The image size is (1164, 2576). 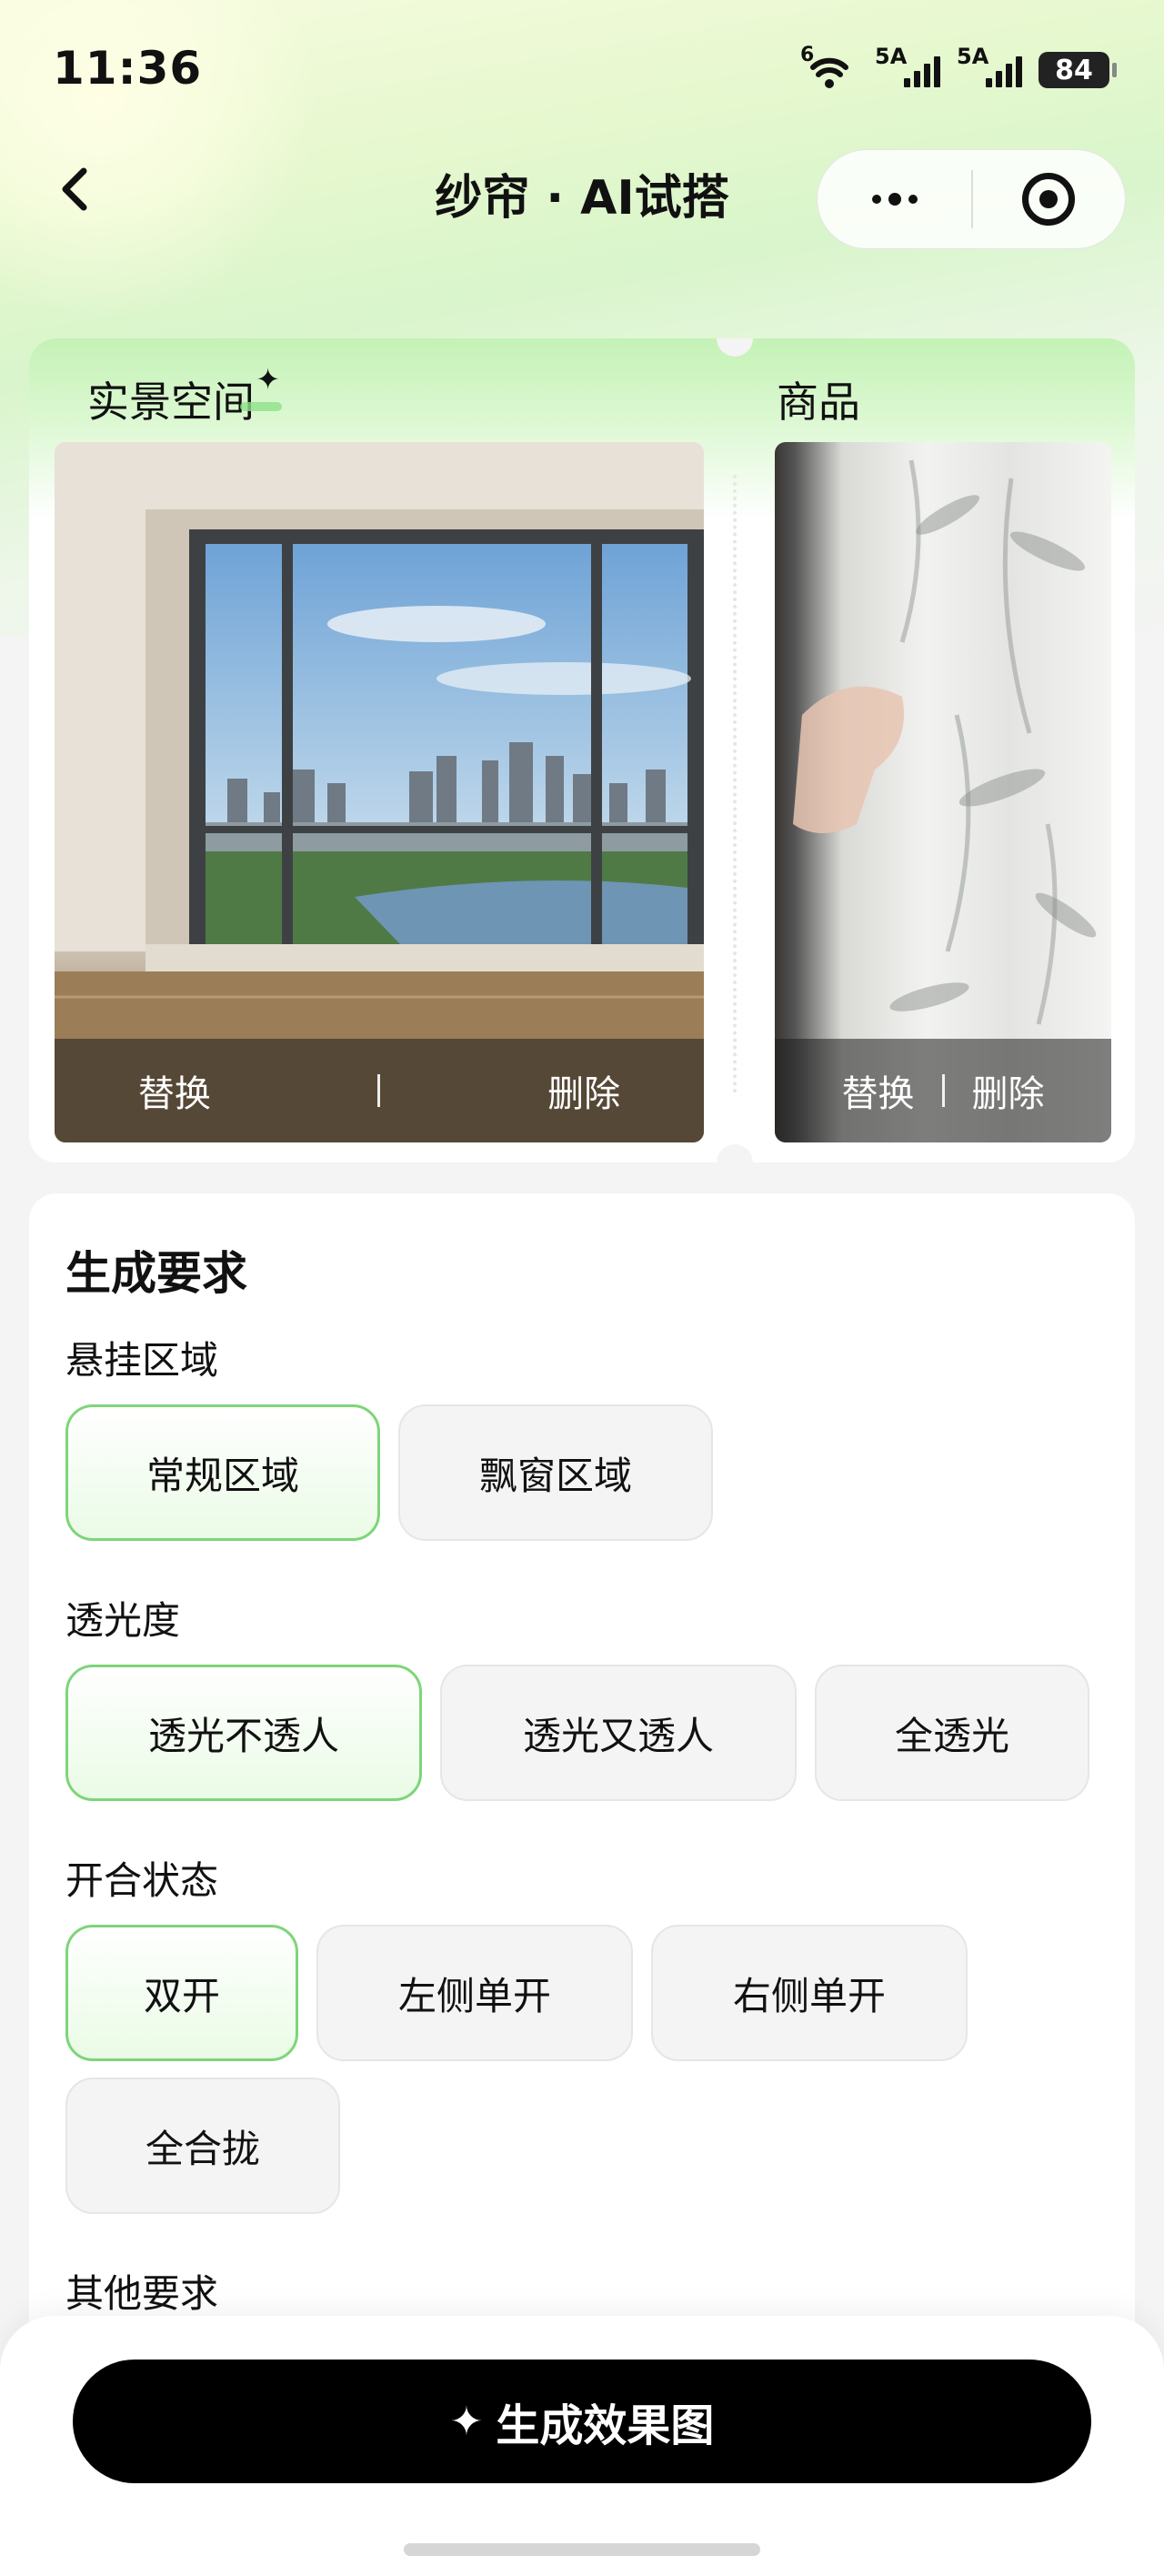 I want to click on open-state-label: 开合状态, so click(x=142, y=1880).